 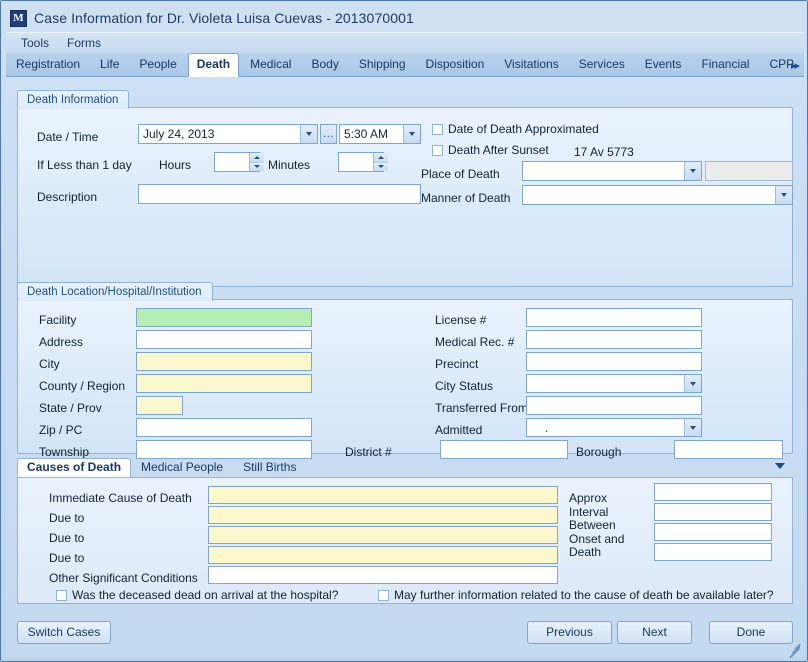 I want to click on manner-of-death-label: Manner of Death, so click(x=466, y=198).